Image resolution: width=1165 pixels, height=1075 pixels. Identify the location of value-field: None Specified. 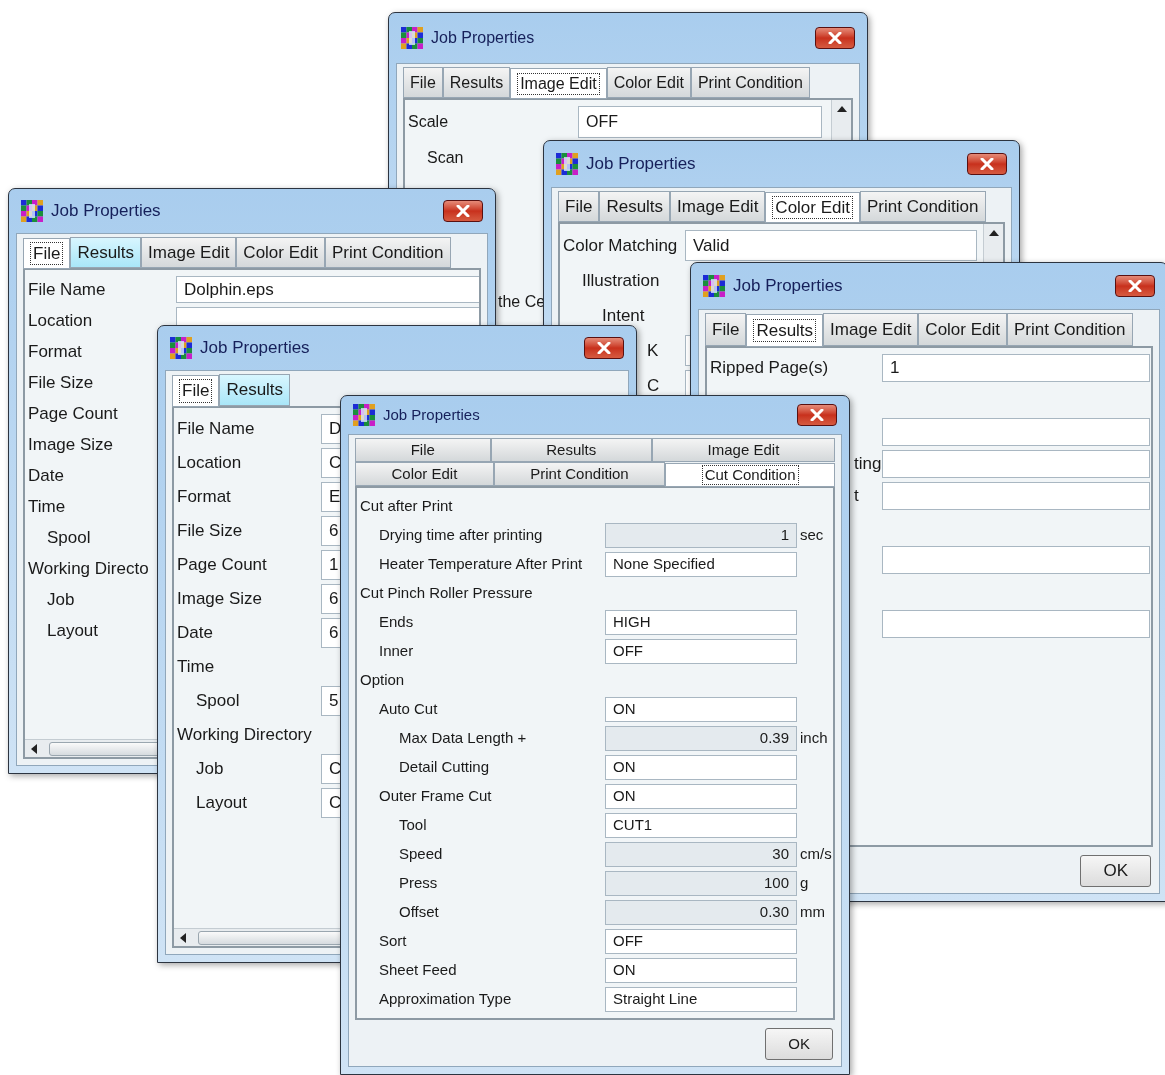
(701, 564).